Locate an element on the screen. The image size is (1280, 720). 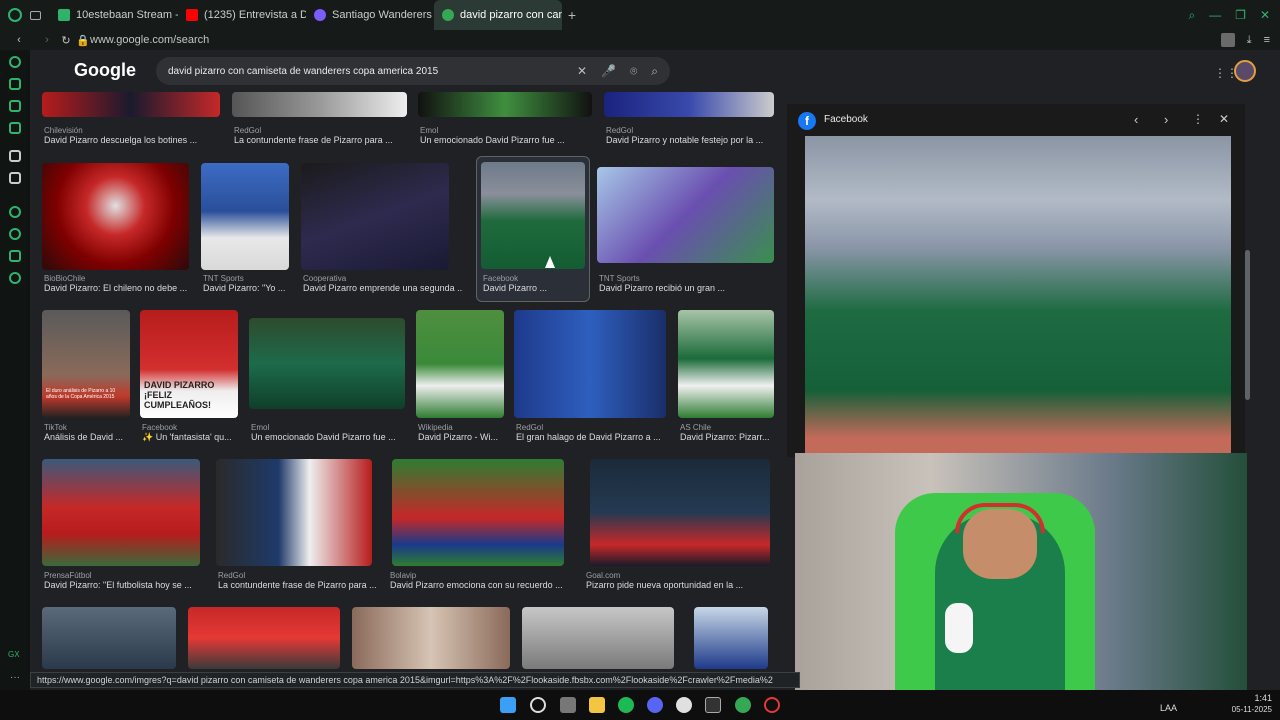
lens-icon: ⌾ is located at coordinates (633, 71).